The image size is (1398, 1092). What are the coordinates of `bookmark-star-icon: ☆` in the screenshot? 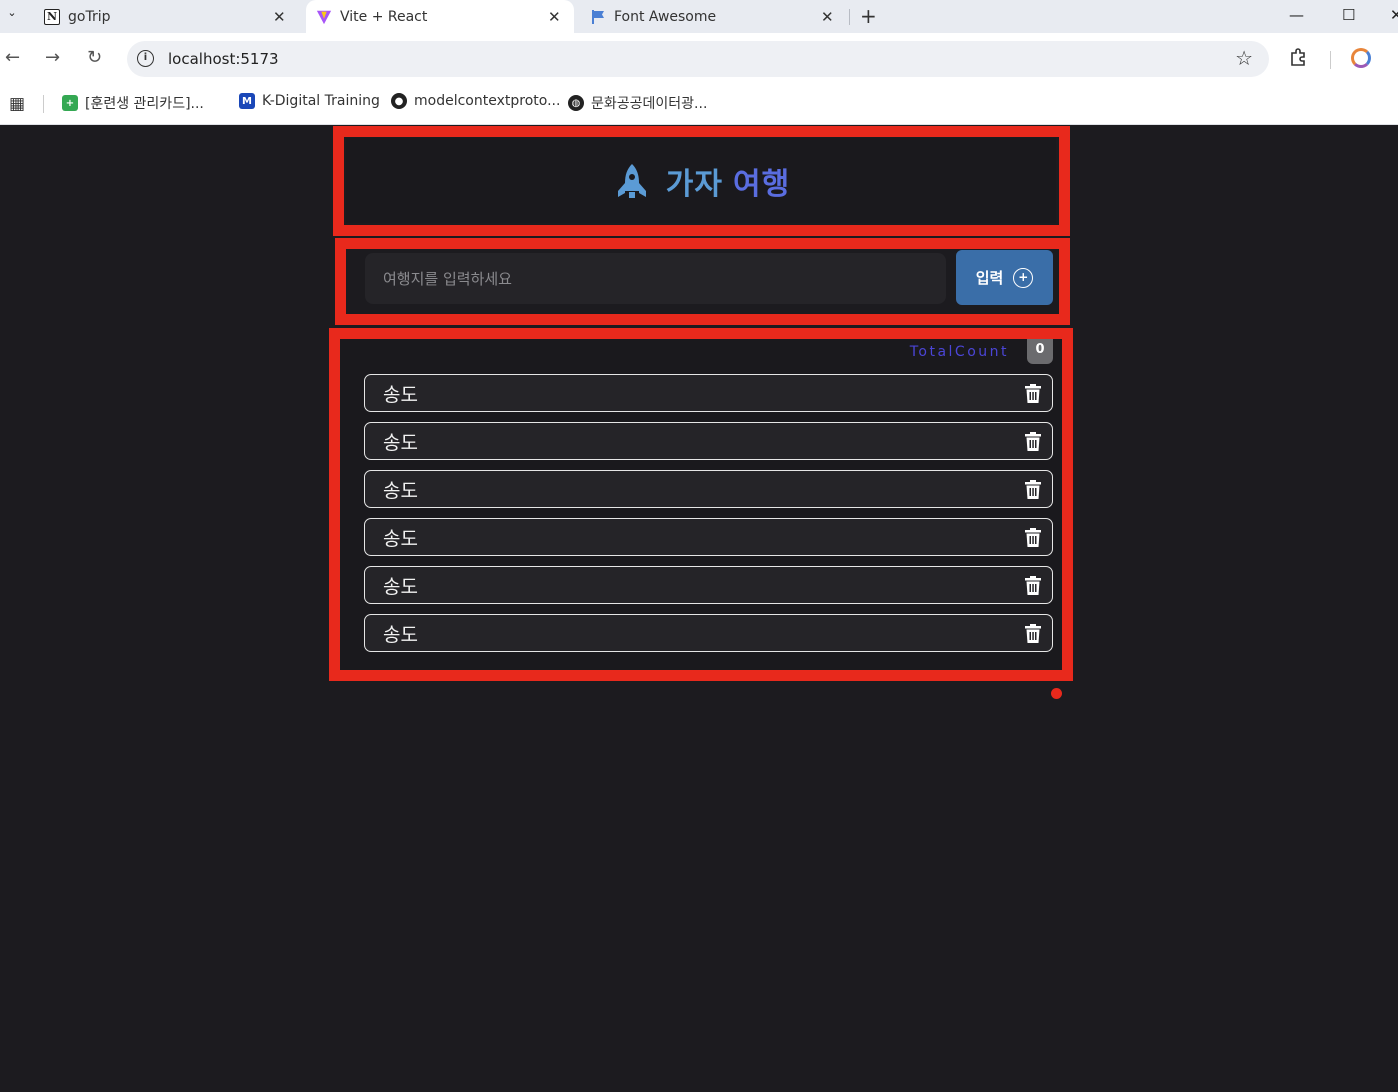 It's located at (1244, 58).